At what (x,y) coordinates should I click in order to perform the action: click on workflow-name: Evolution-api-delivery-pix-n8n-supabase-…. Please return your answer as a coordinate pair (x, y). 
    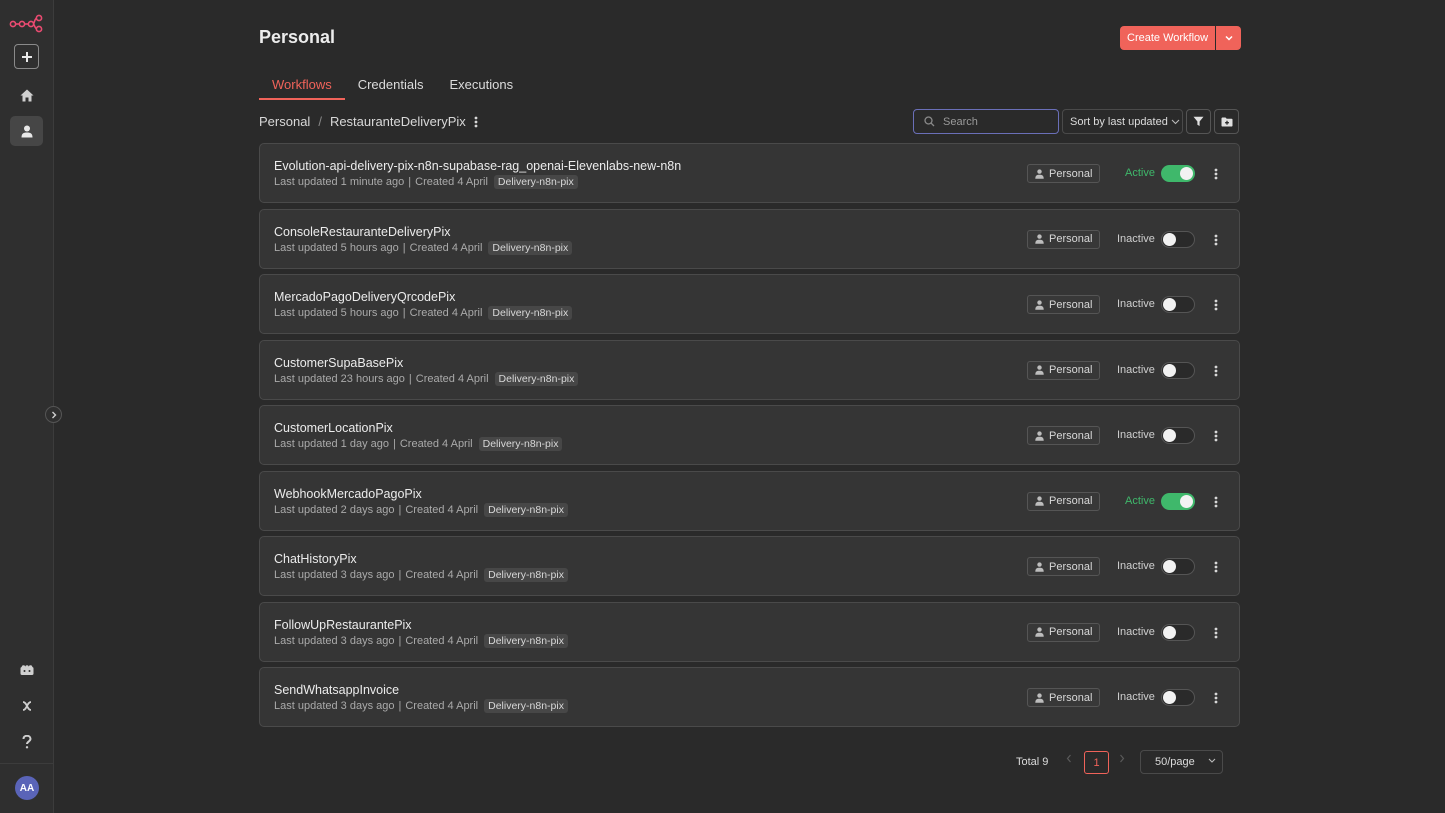
    Looking at the image, I should click on (477, 166).